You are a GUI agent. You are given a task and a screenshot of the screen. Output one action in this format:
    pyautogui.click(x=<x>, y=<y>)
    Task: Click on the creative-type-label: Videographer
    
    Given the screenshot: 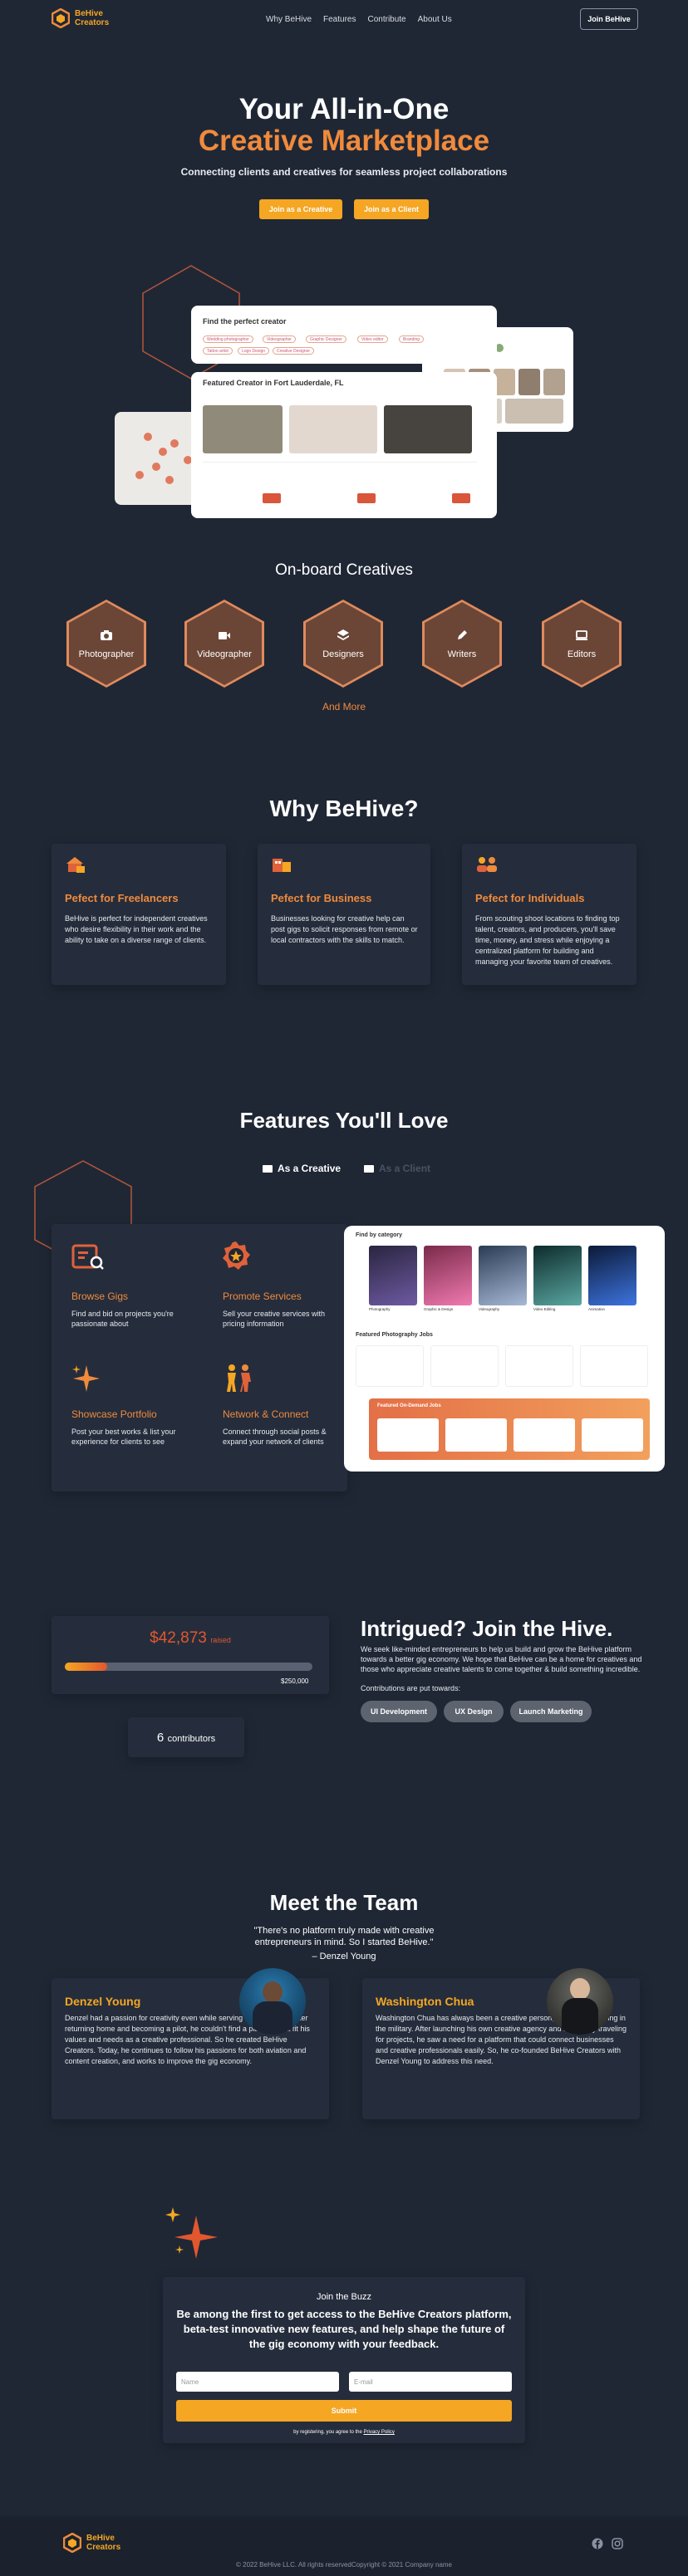 What is the action you would take?
    pyautogui.click(x=224, y=654)
    